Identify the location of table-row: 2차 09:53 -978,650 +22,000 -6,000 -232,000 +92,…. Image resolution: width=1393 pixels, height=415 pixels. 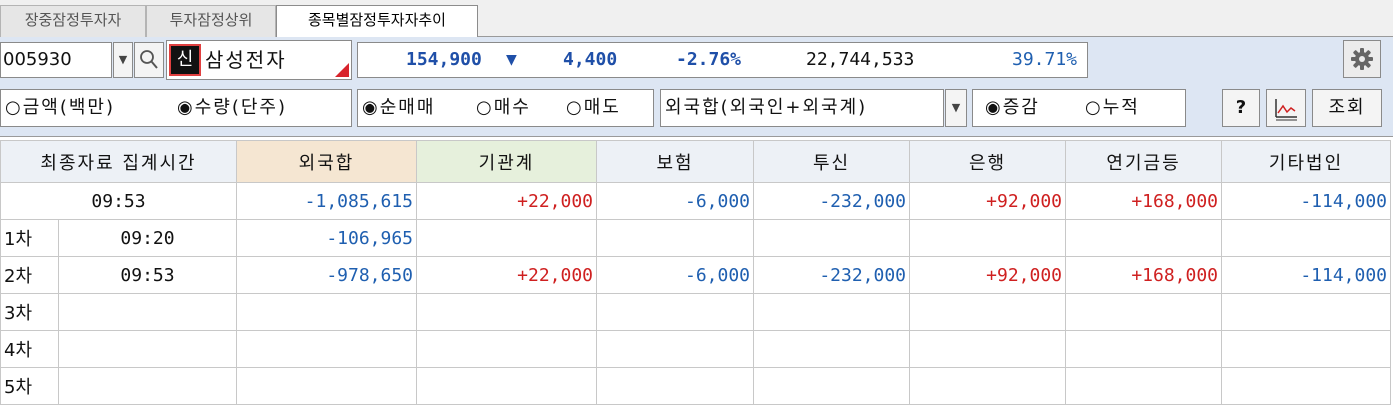
(696, 275).